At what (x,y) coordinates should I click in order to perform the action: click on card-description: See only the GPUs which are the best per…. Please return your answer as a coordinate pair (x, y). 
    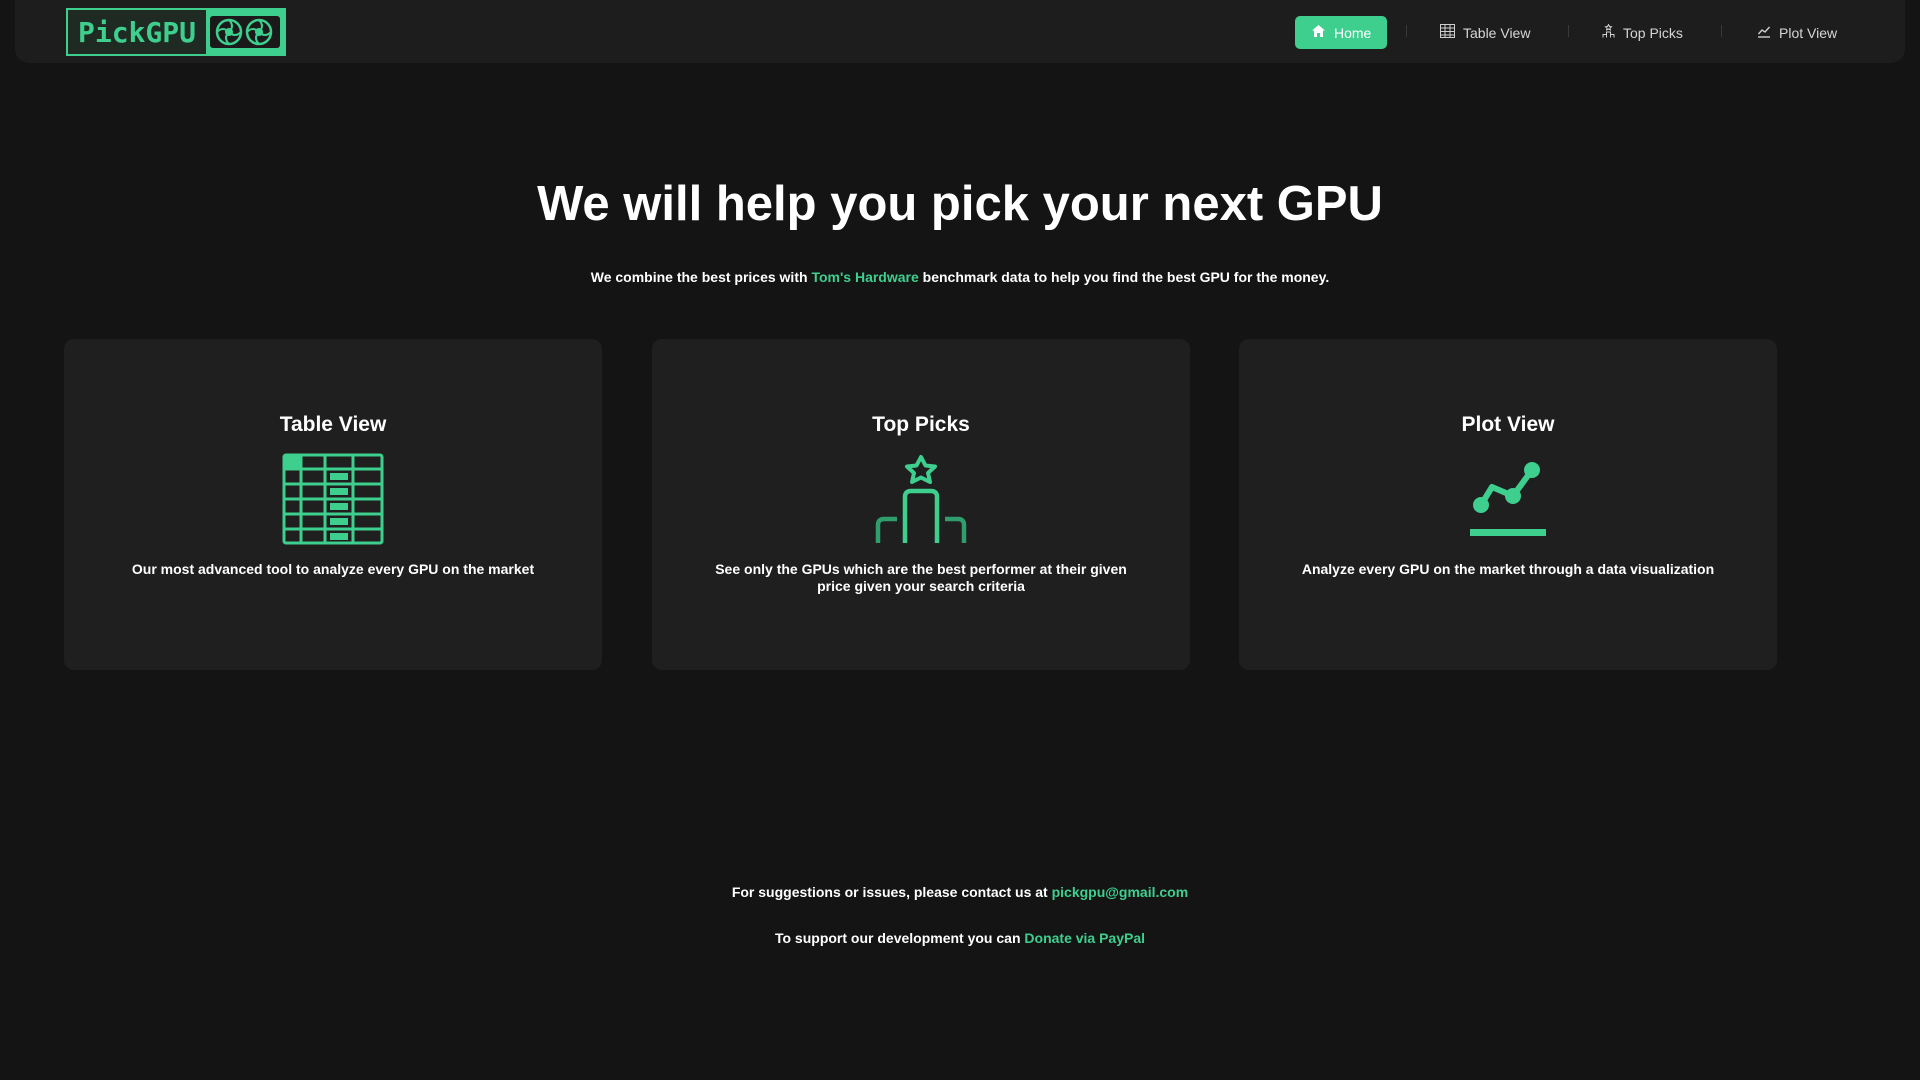
    Looking at the image, I should click on (921, 577).